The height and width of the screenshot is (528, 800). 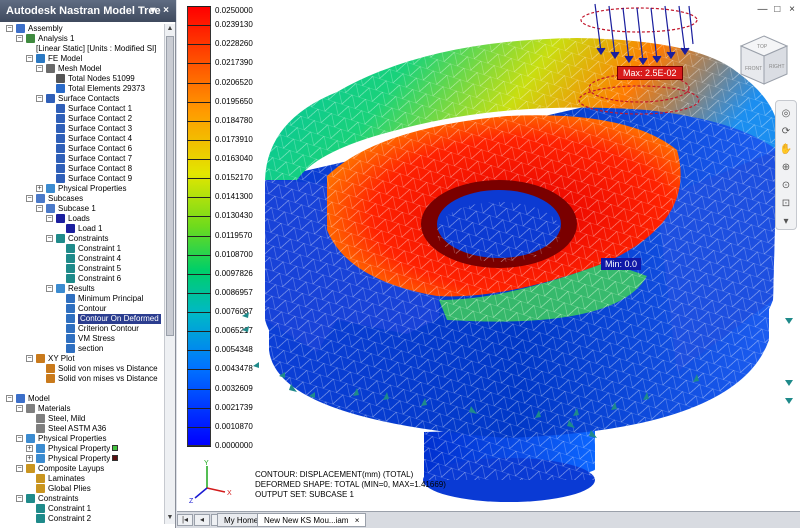 I want to click on tree-item-label: Constraint 1, so click(x=100, y=248).